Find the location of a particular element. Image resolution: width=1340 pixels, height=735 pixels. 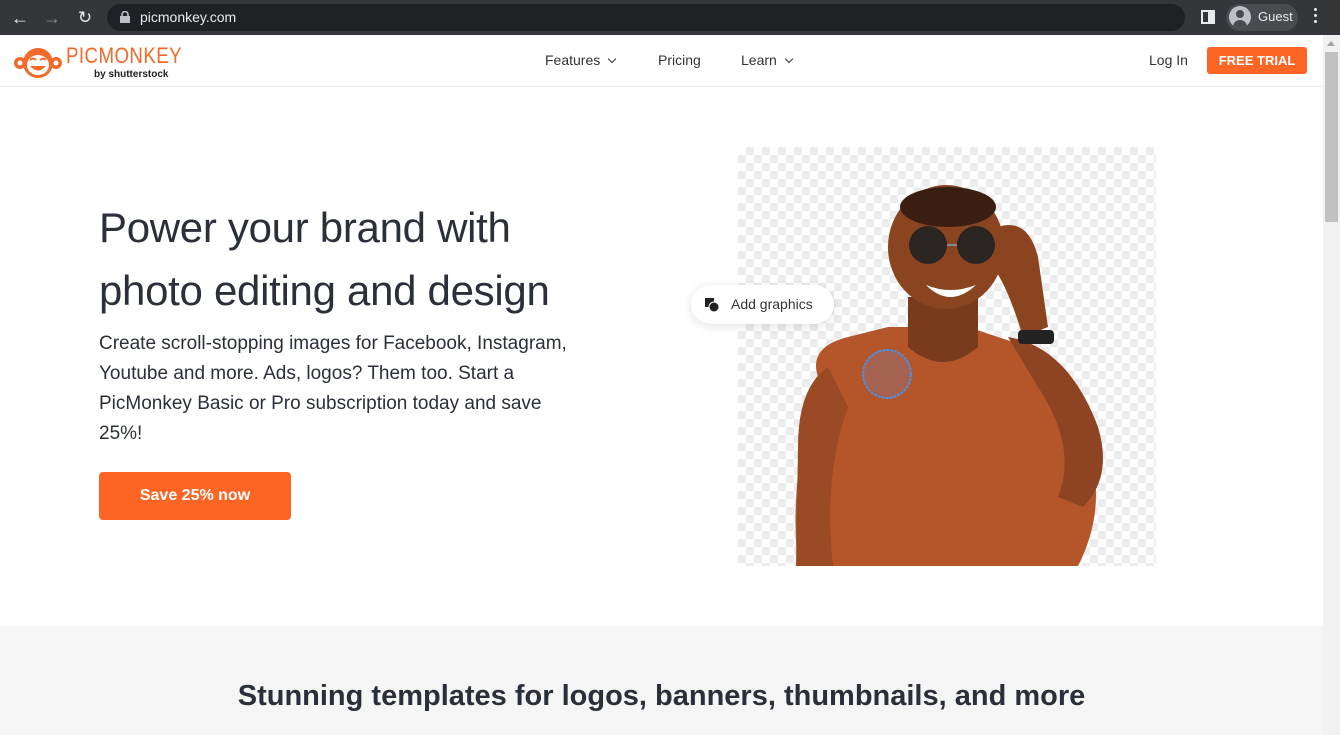

woman-illustration is located at coordinates (949, 375).